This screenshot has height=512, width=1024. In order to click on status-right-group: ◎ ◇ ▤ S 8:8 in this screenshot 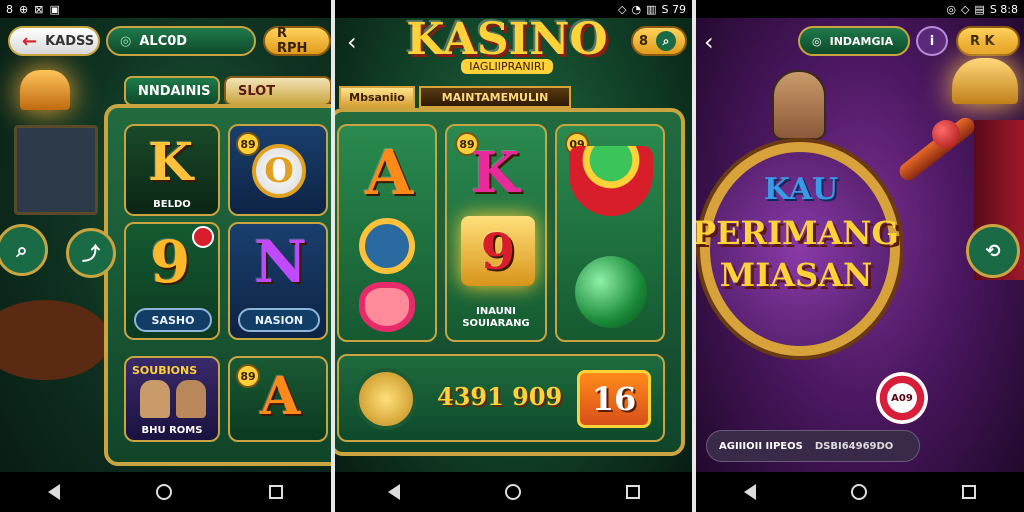, I will do `click(982, 9)`.